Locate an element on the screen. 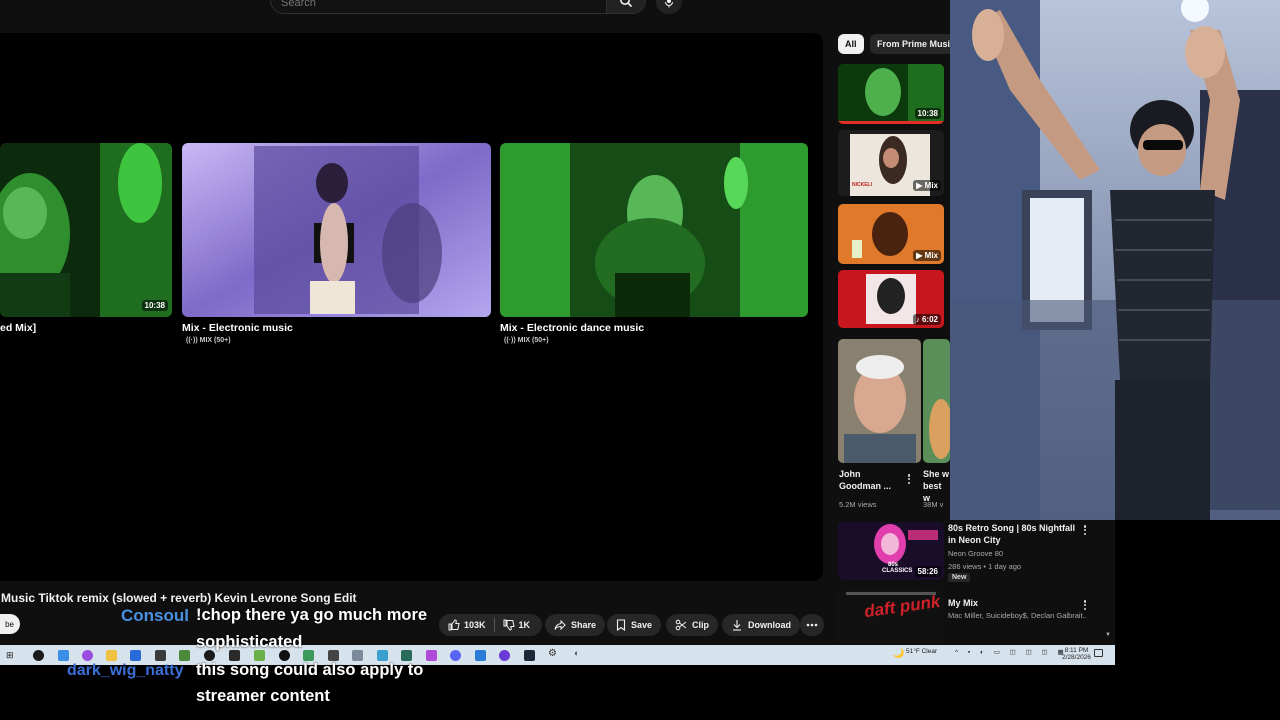 This screenshot has width=1280, height=720. new-badge: New is located at coordinates (959, 577).